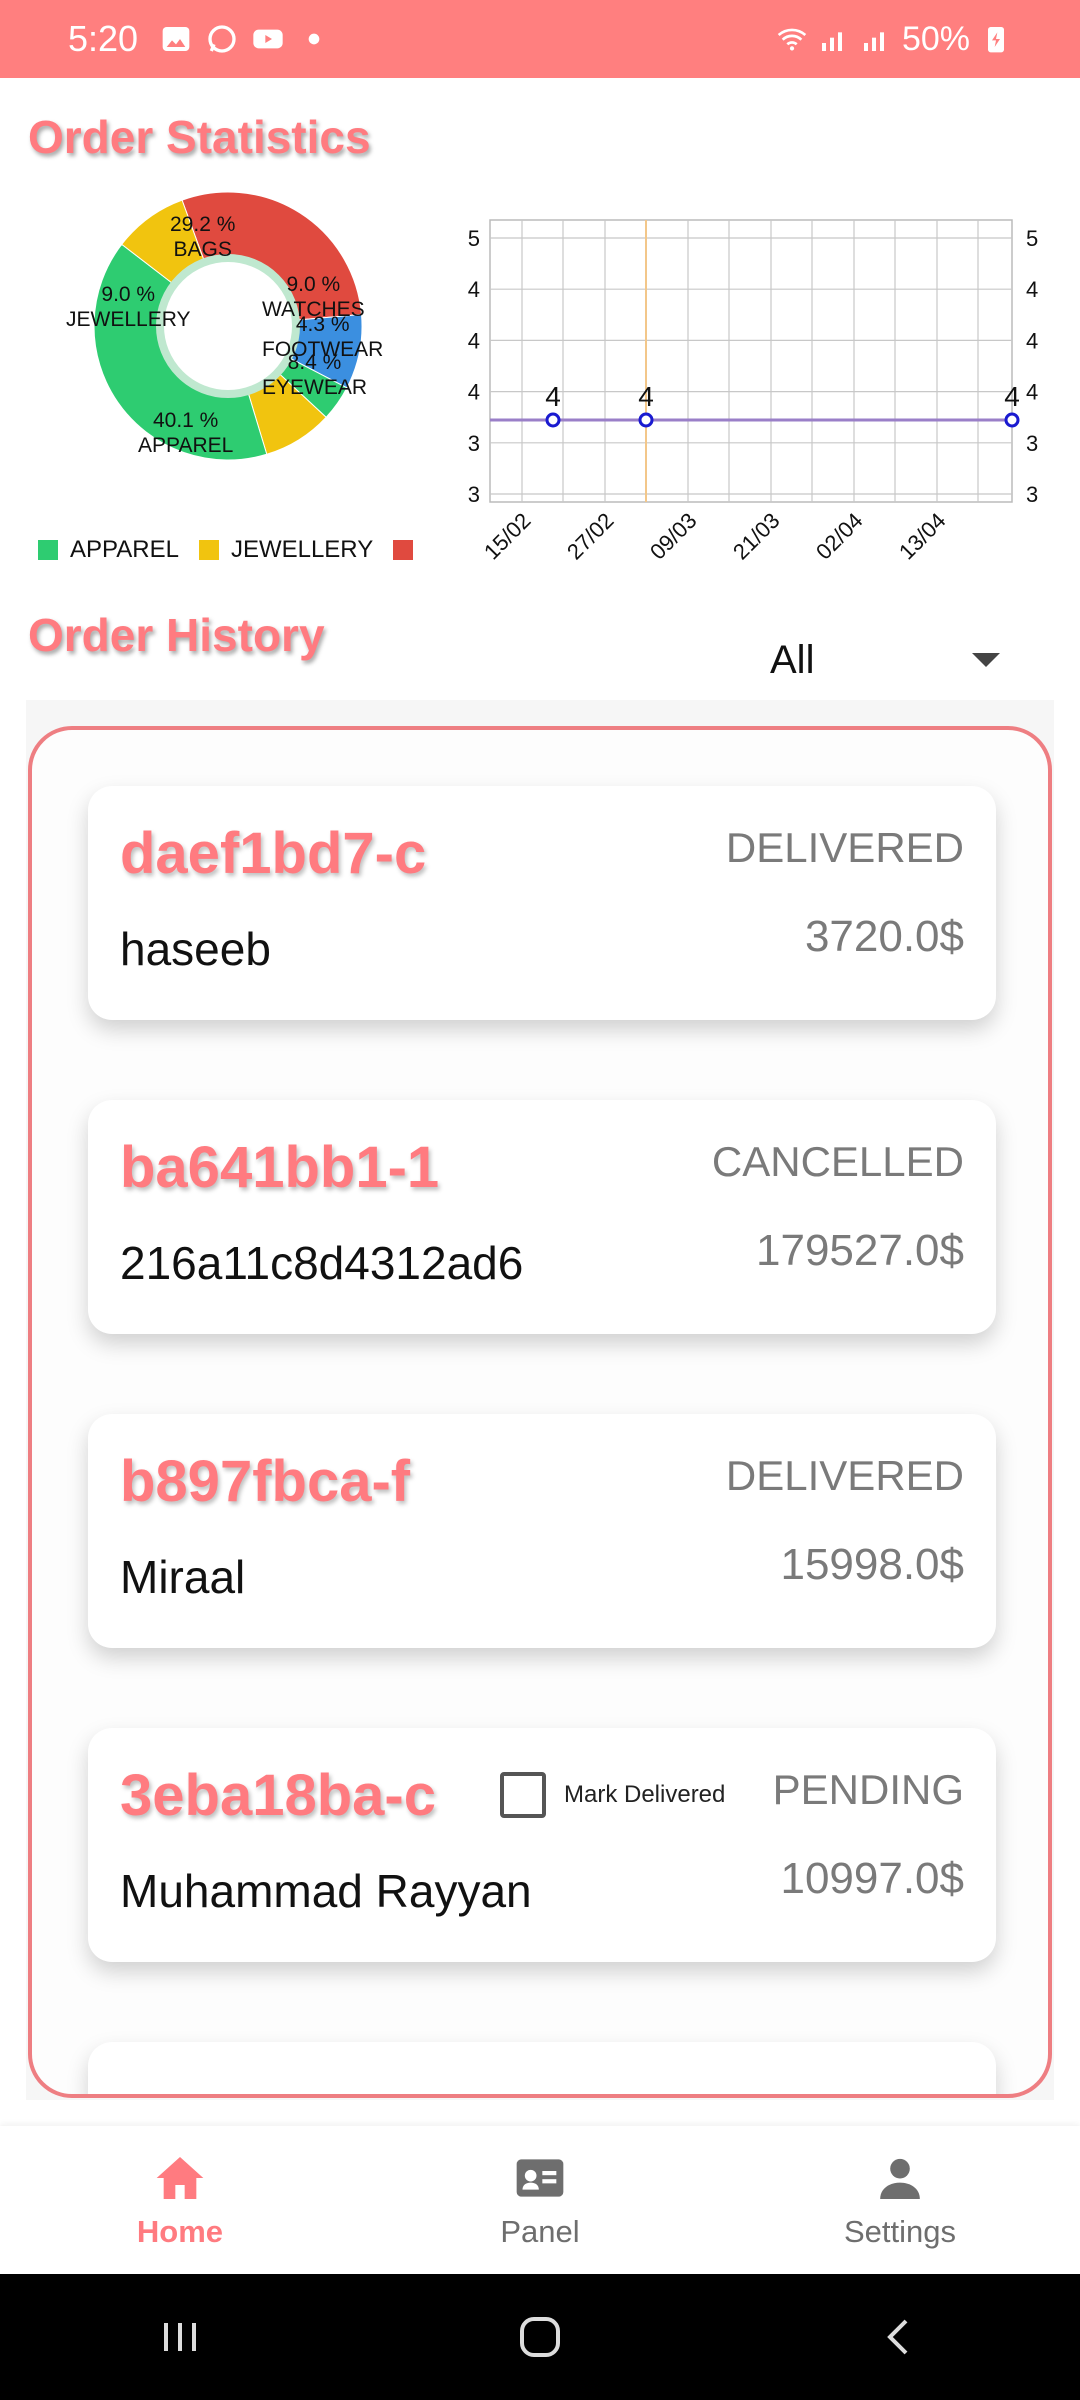  What do you see at coordinates (872, 1564) in the screenshot?
I see `order-amount: 15998.0$` at bounding box center [872, 1564].